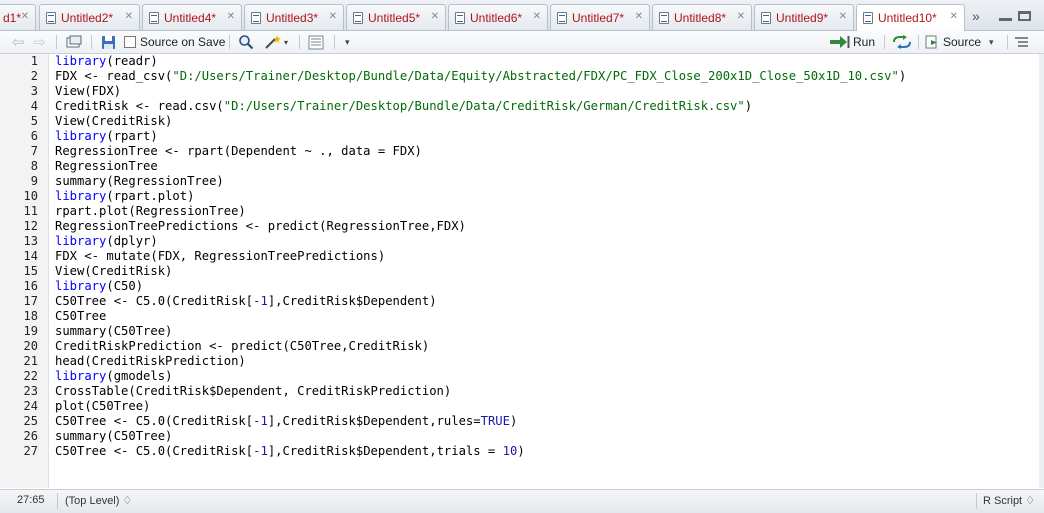 The width and height of the screenshot is (1044, 513). What do you see at coordinates (174, 42) in the screenshot?
I see `source-on-save-toggle: Source on Save` at bounding box center [174, 42].